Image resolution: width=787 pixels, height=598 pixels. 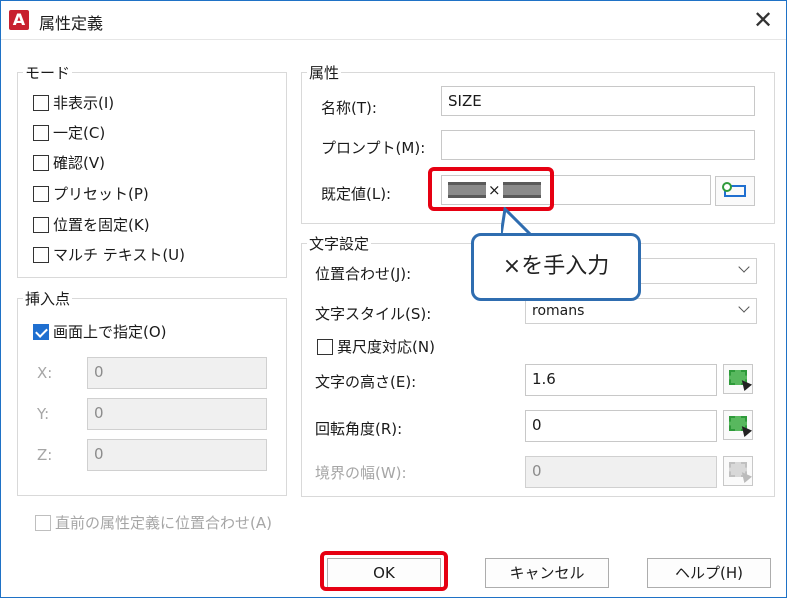 I want to click on align-below-row: 直前の属性定義に位置合わせ(A), so click(x=153, y=522).